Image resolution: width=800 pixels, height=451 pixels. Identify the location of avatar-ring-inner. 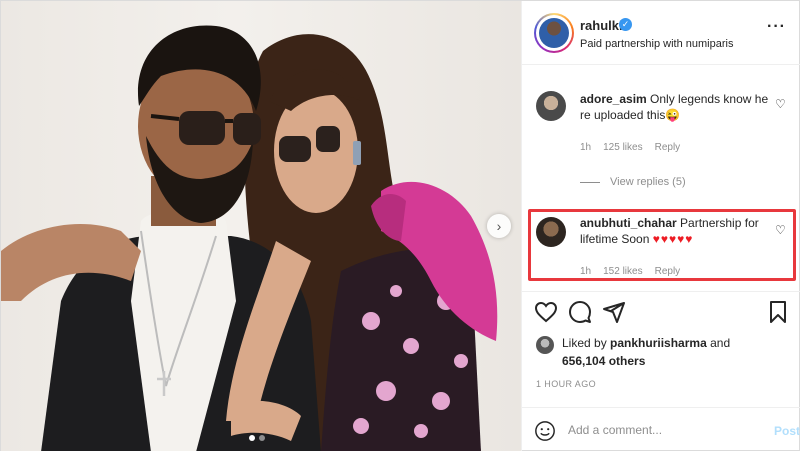
(554, 33).